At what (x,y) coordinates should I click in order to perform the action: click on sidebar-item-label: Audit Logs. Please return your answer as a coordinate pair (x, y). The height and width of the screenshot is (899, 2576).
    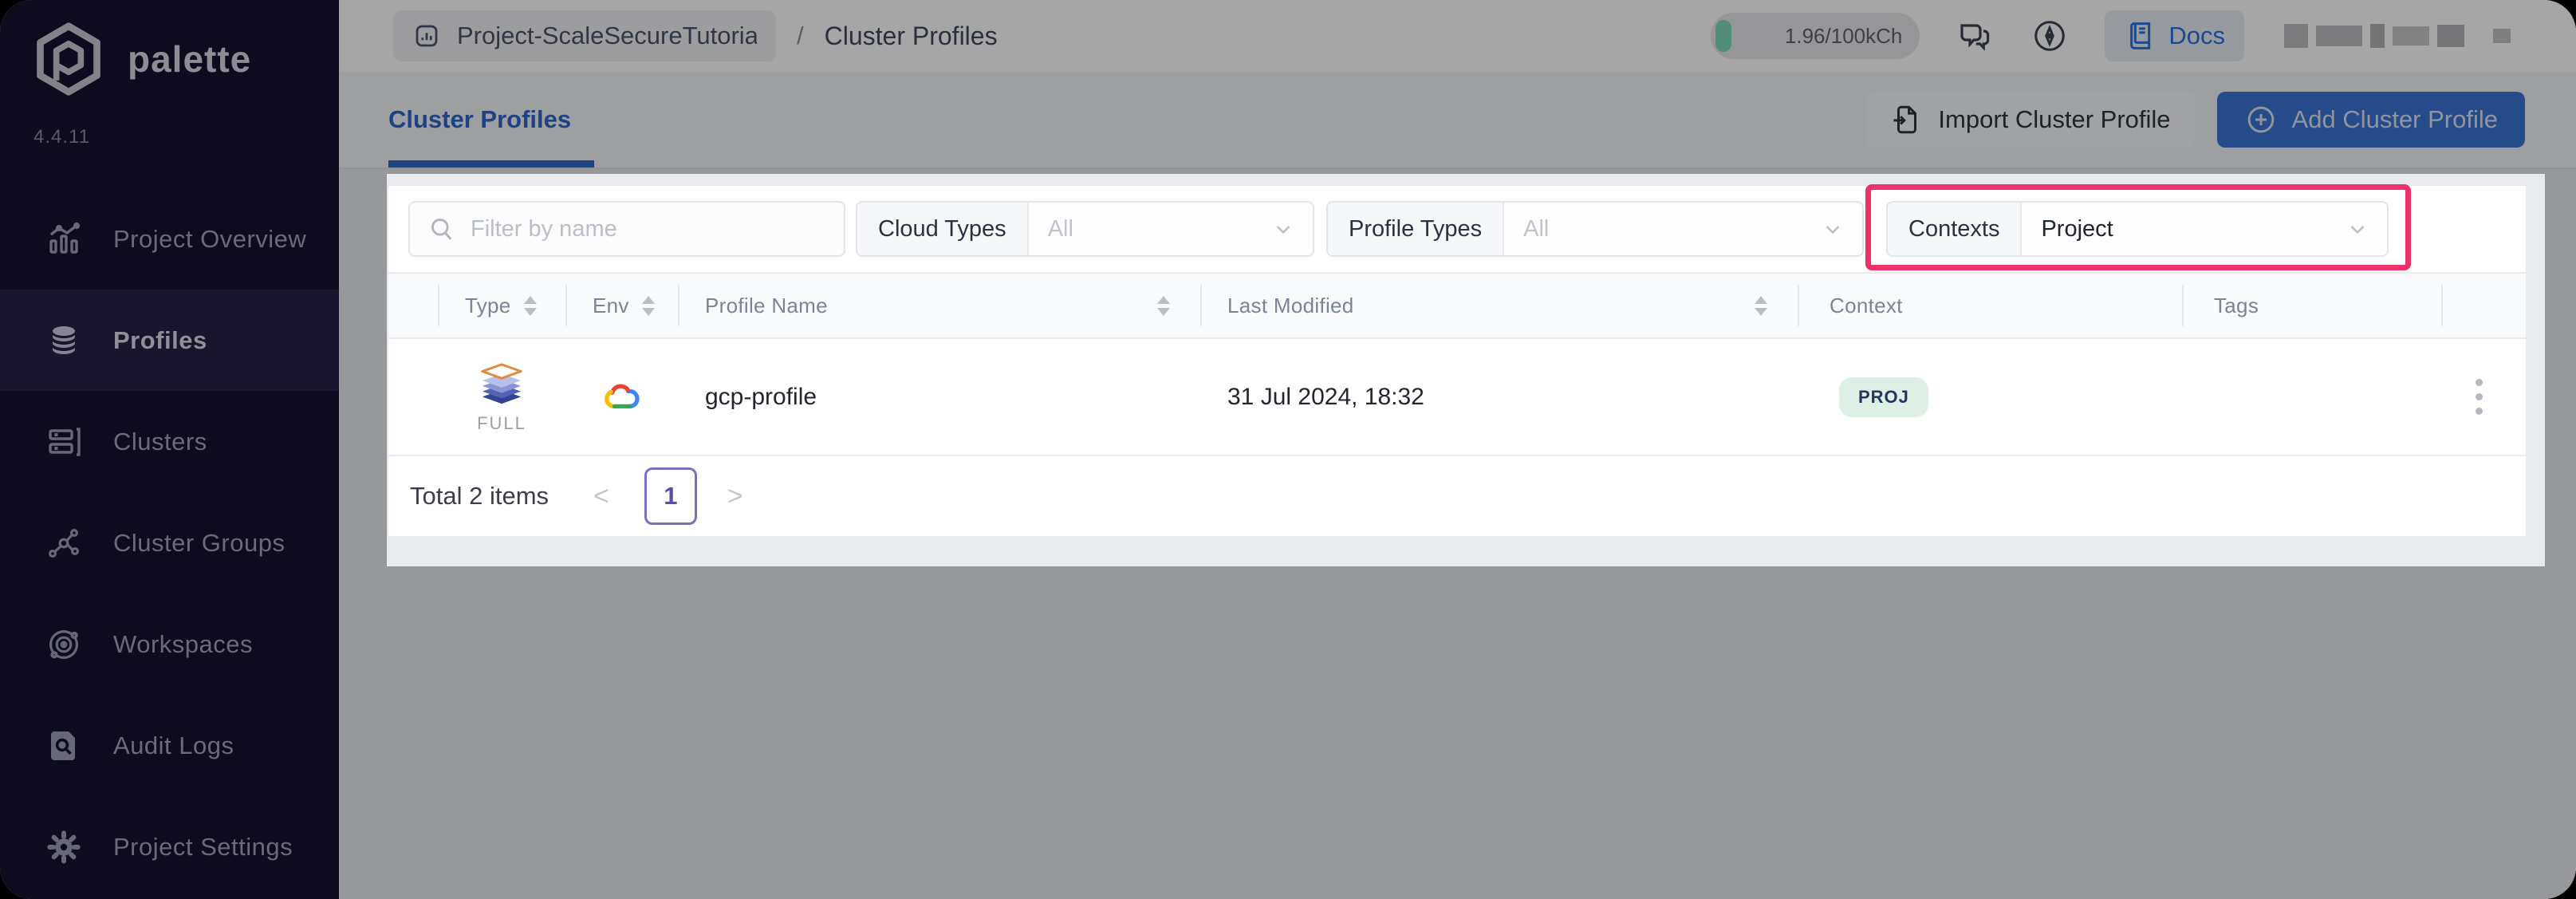
    Looking at the image, I should click on (173, 745).